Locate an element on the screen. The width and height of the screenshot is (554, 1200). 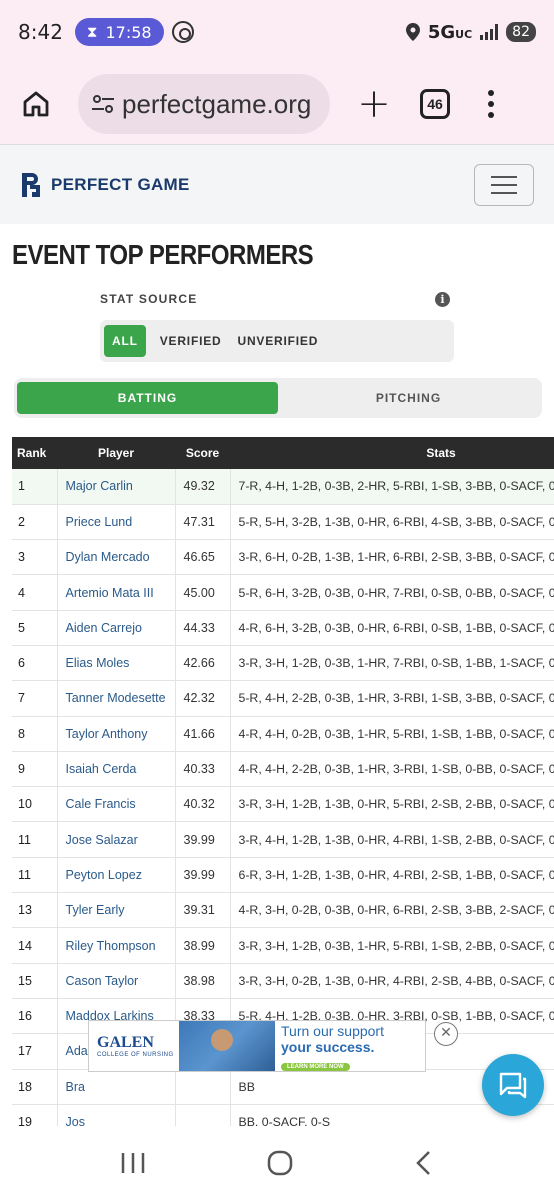
location-icon is located at coordinates (412, 32).